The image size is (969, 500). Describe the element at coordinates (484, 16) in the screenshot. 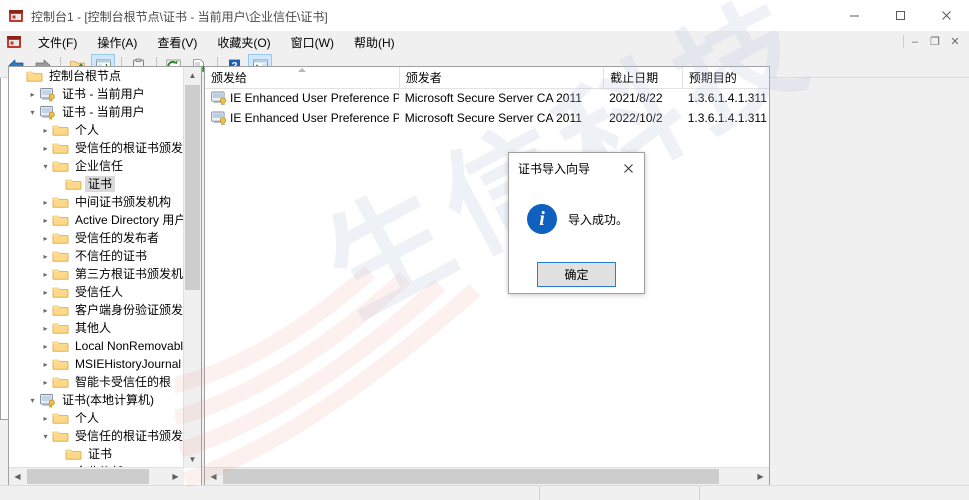

I see `title-bar: 控制台1 - [控制台根节点\证书 - 当前用户\企业信任\证书]` at that location.